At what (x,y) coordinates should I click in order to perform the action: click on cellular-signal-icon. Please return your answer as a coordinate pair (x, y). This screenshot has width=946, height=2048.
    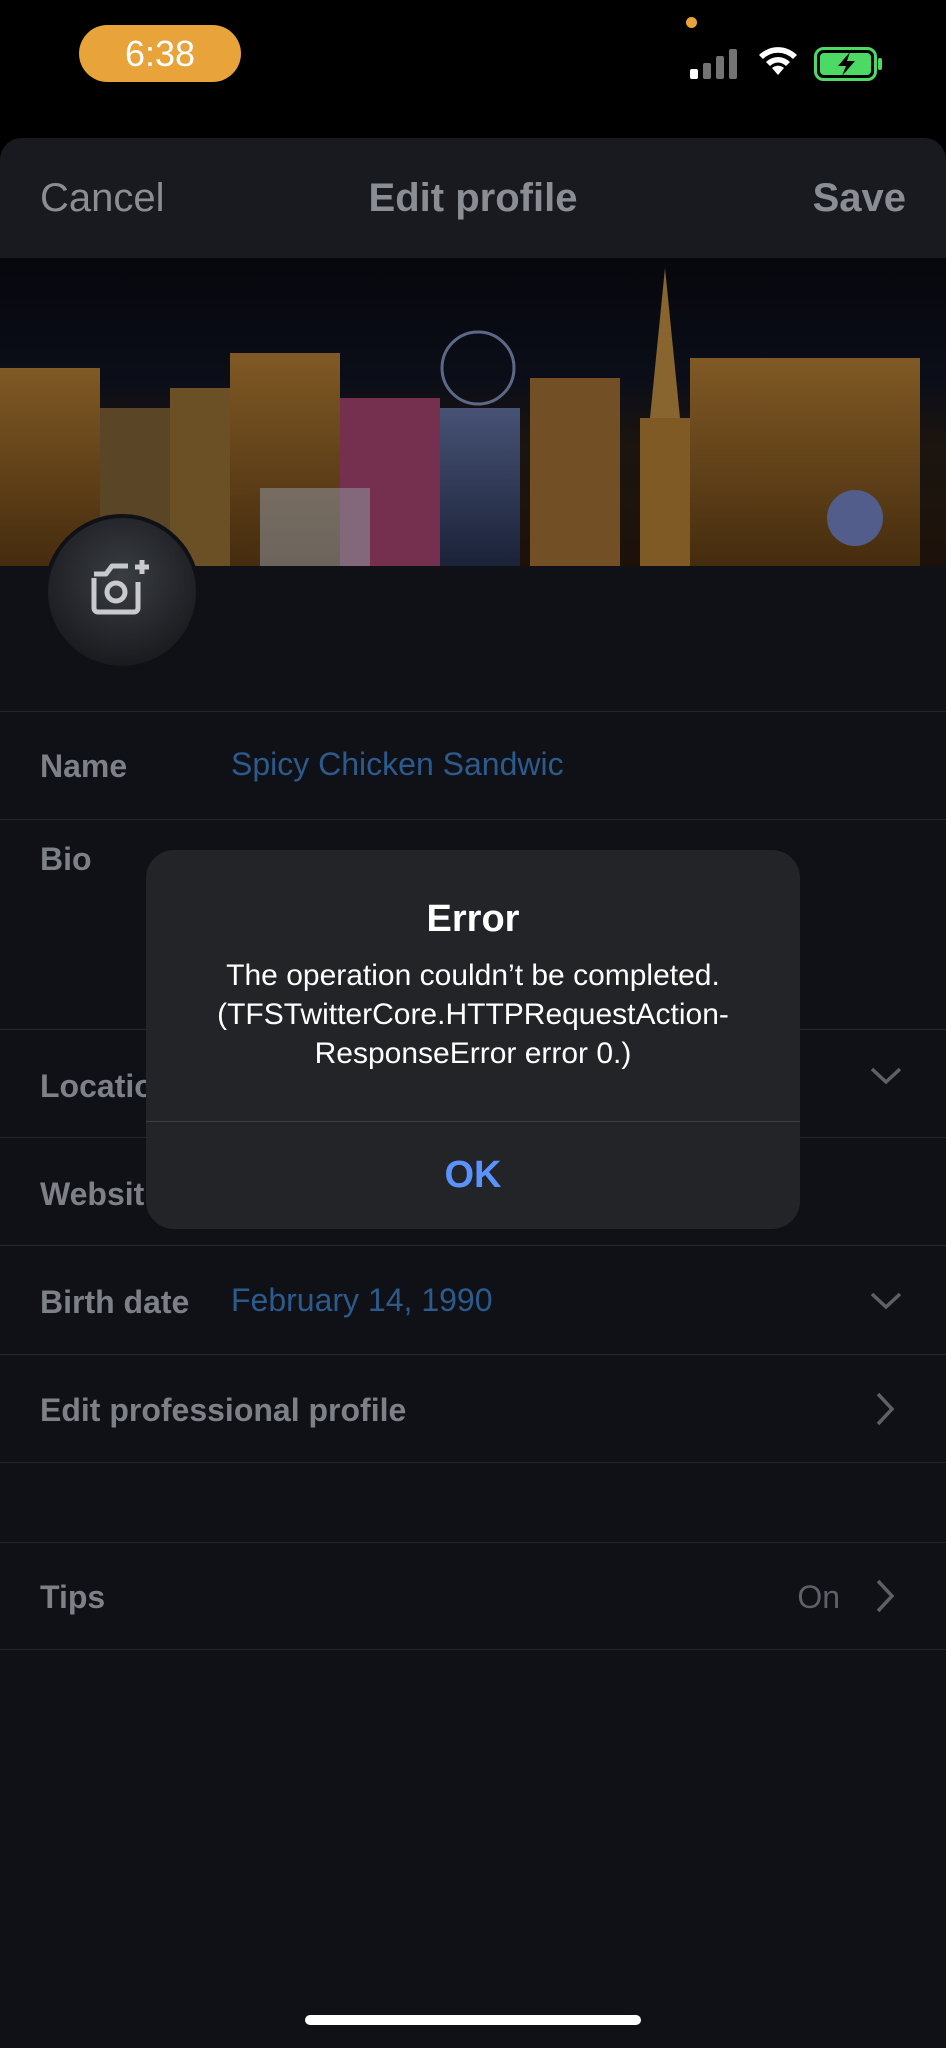
    Looking at the image, I should click on (715, 63).